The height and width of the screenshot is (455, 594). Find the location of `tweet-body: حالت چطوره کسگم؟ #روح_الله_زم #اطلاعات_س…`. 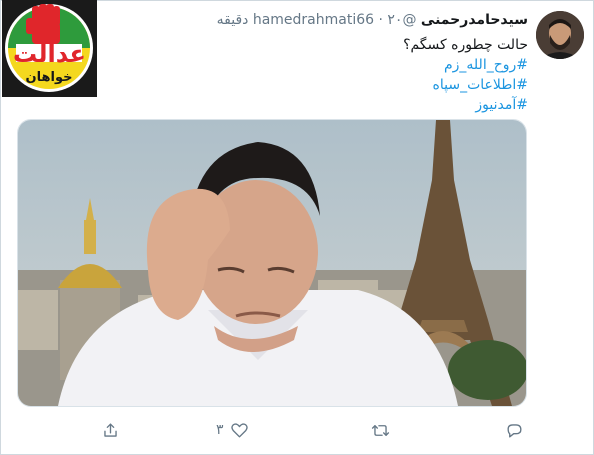

tweet-body: حالت چطوره کسگم؟ #روح_الله_زم #اطلاعات_س… is located at coordinates (465, 75).